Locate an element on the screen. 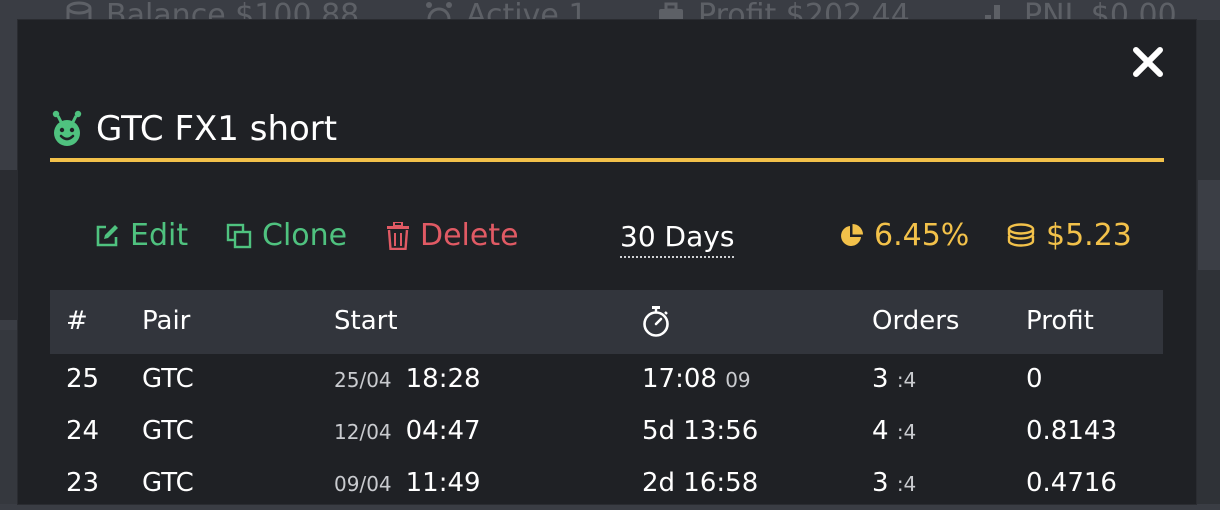 The height and width of the screenshot is (510, 1220). cell-id: 23 is located at coordinates (83, 483).